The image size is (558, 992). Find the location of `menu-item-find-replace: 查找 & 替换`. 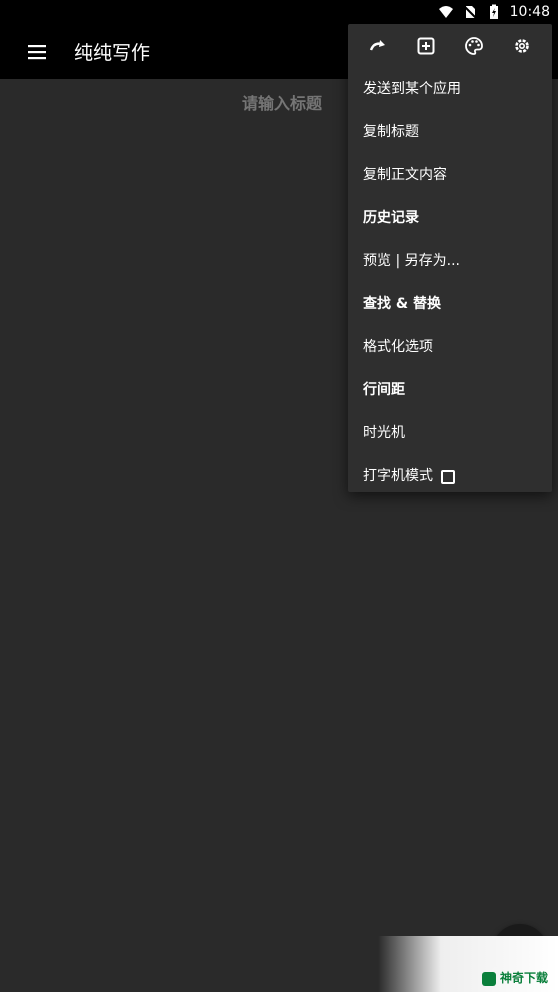

menu-item-find-replace: 查找 & 替换 is located at coordinates (450, 304).